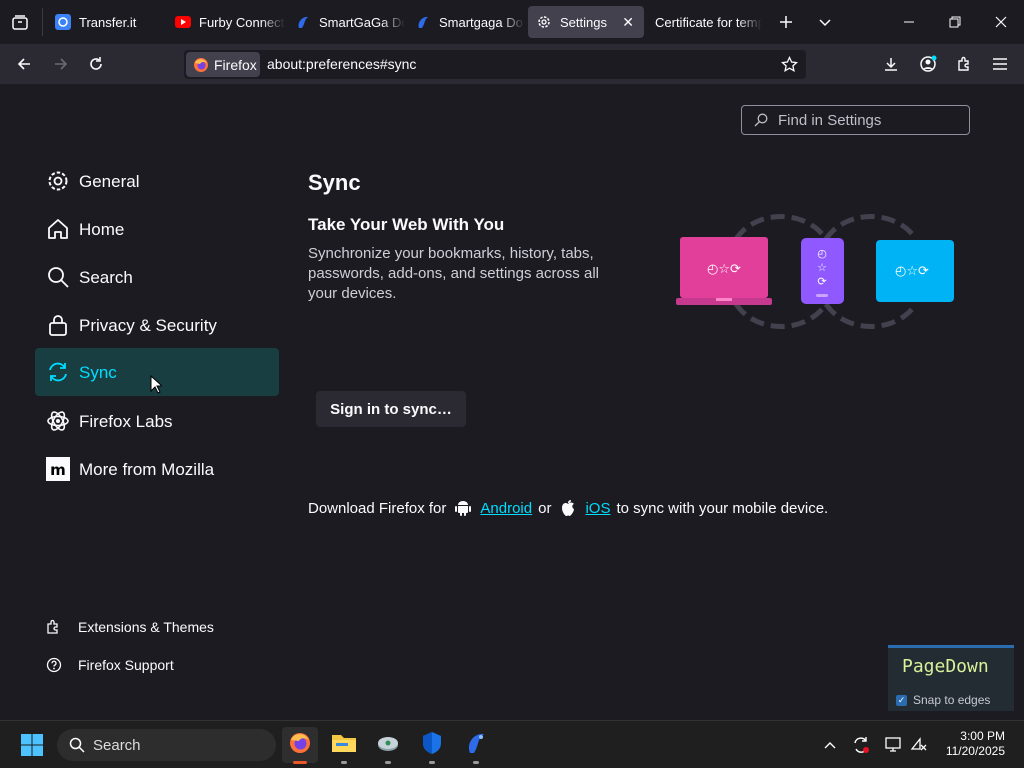  Describe the element at coordinates (117, 745) in the screenshot. I see `taskbar-search-label: Search` at that location.